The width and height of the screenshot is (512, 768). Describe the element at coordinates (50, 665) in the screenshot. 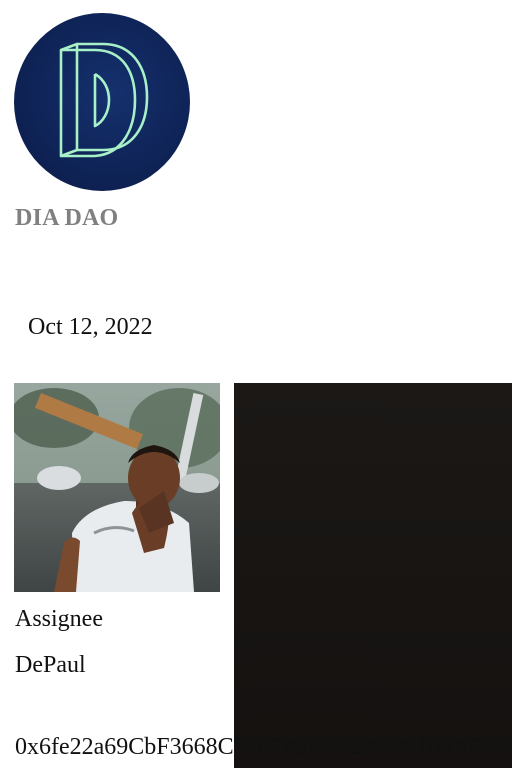

I see `assignee-name: DePaul` at that location.